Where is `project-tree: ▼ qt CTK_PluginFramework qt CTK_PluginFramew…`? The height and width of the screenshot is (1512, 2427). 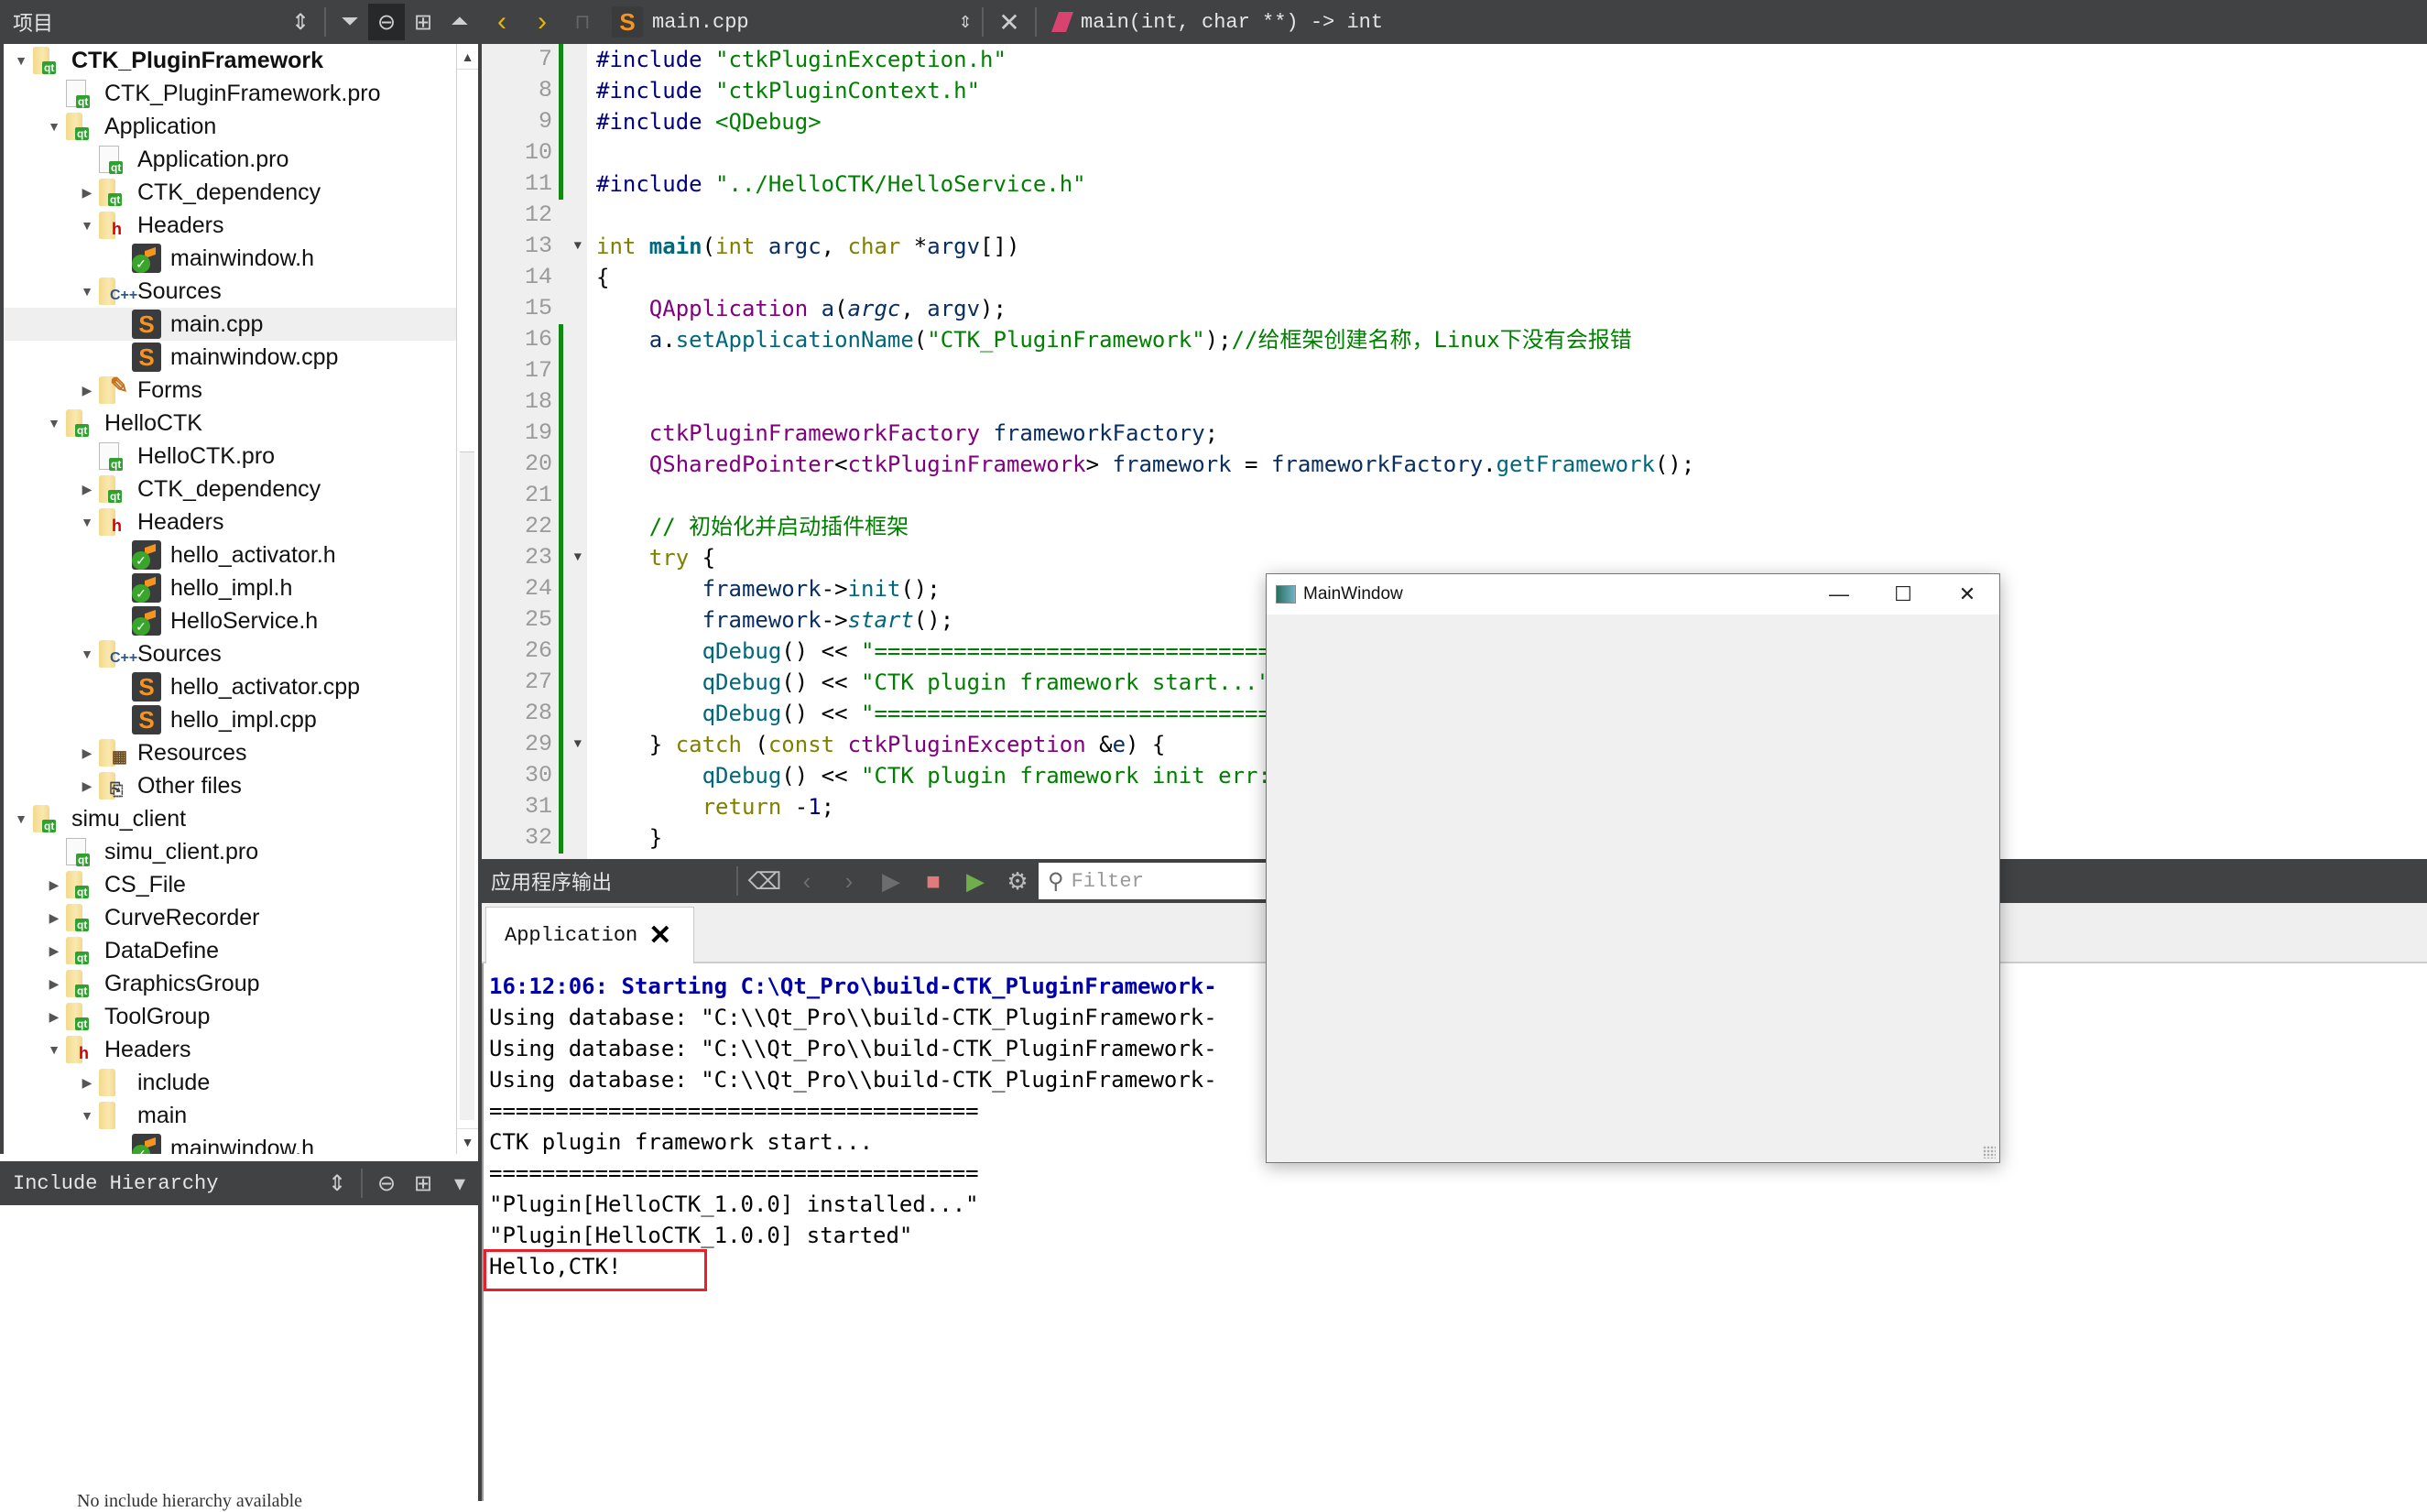 project-tree: ▼ qt CTK_PluginFramework qt CTK_PluginFramew… is located at coordinates (228, 599).